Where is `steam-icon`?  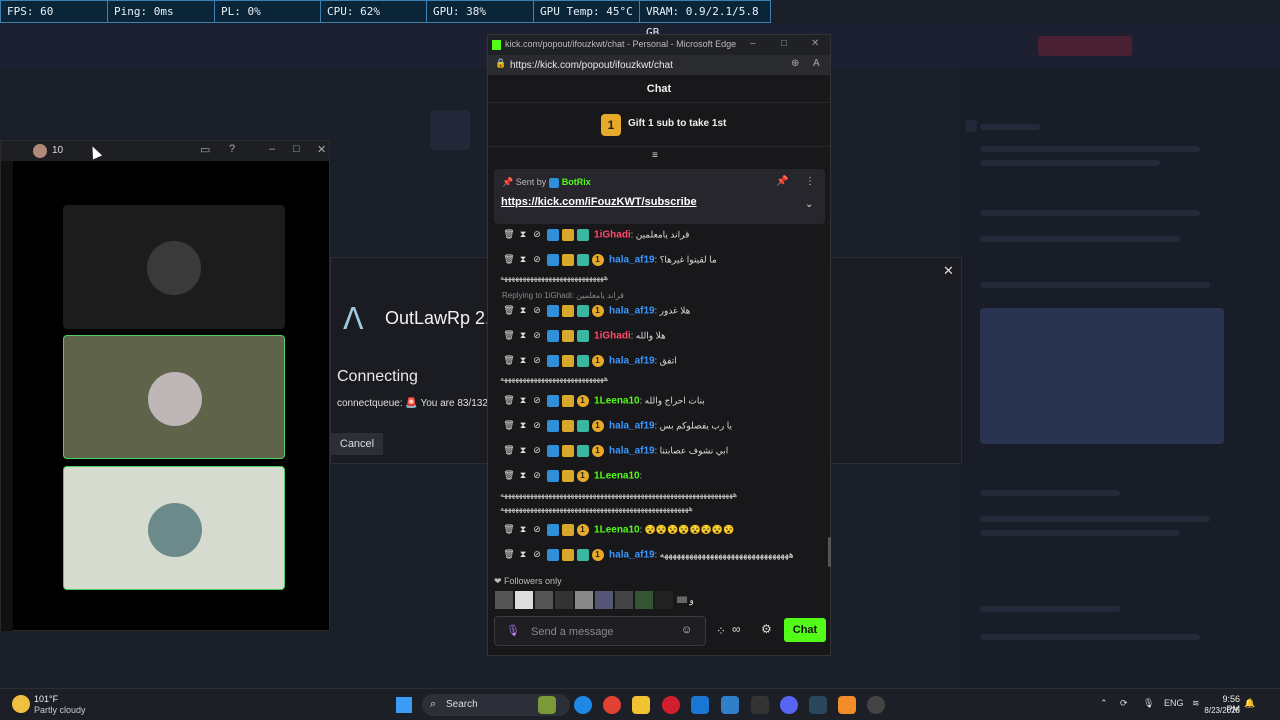
steam-icon is located at coordinates (818, 705).